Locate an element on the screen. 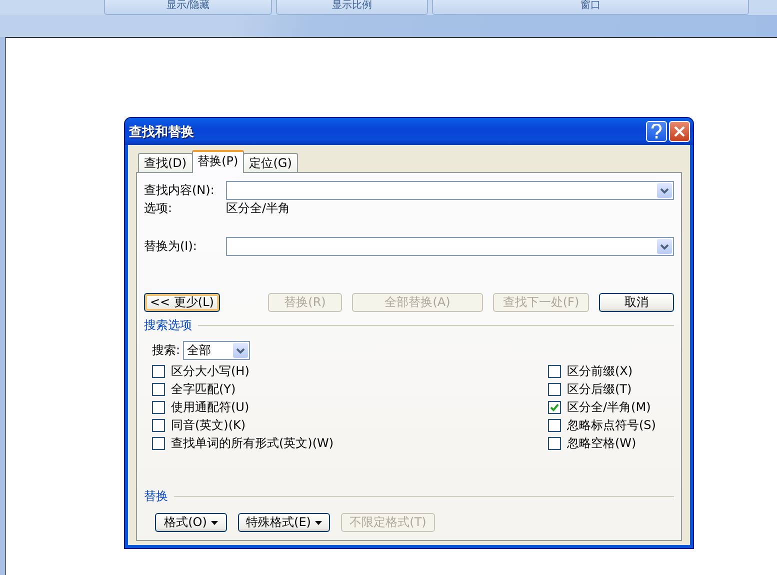 Image resolution: width=777 pixels, height=575 pixels. checkbox-label: 查找单词的所有形式(英文)(W) is located at coordinates (252, 443).